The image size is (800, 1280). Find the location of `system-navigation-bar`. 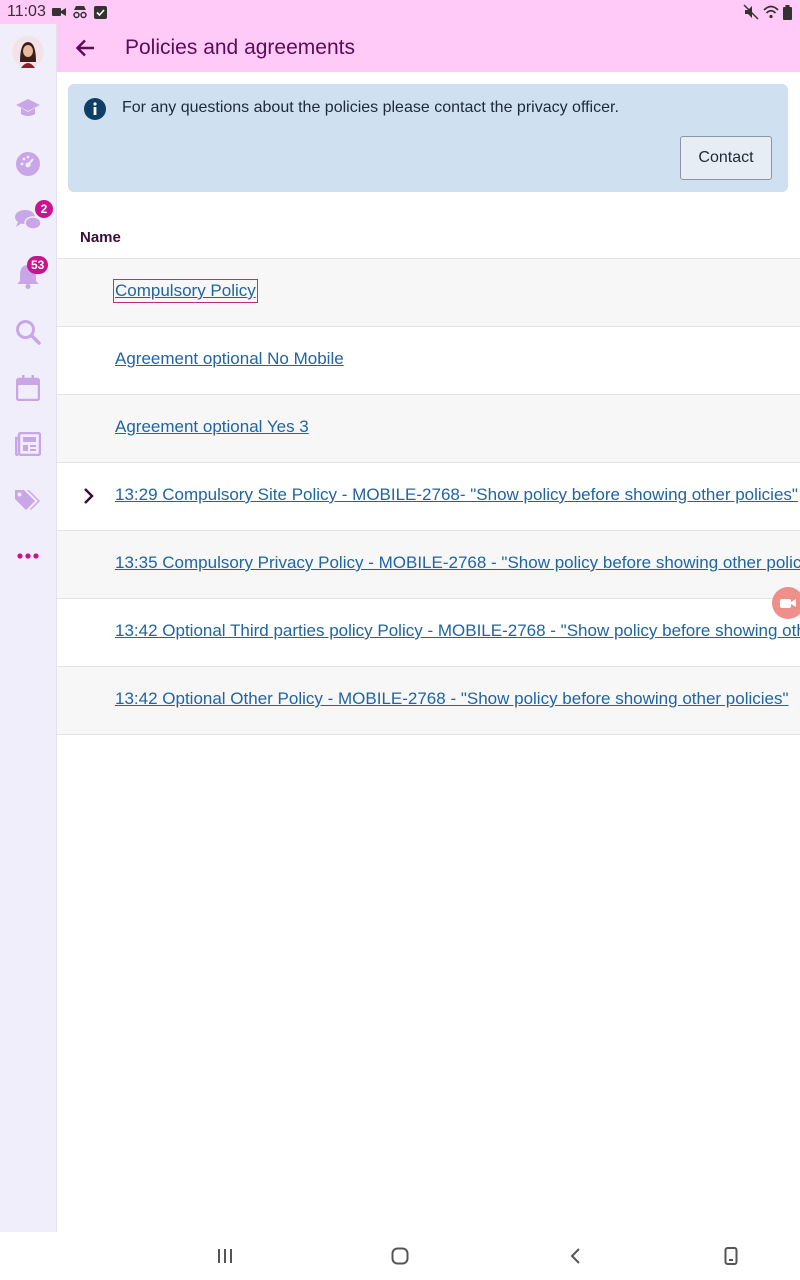

system-navigation-bar is located at coordinates (400, 1256).